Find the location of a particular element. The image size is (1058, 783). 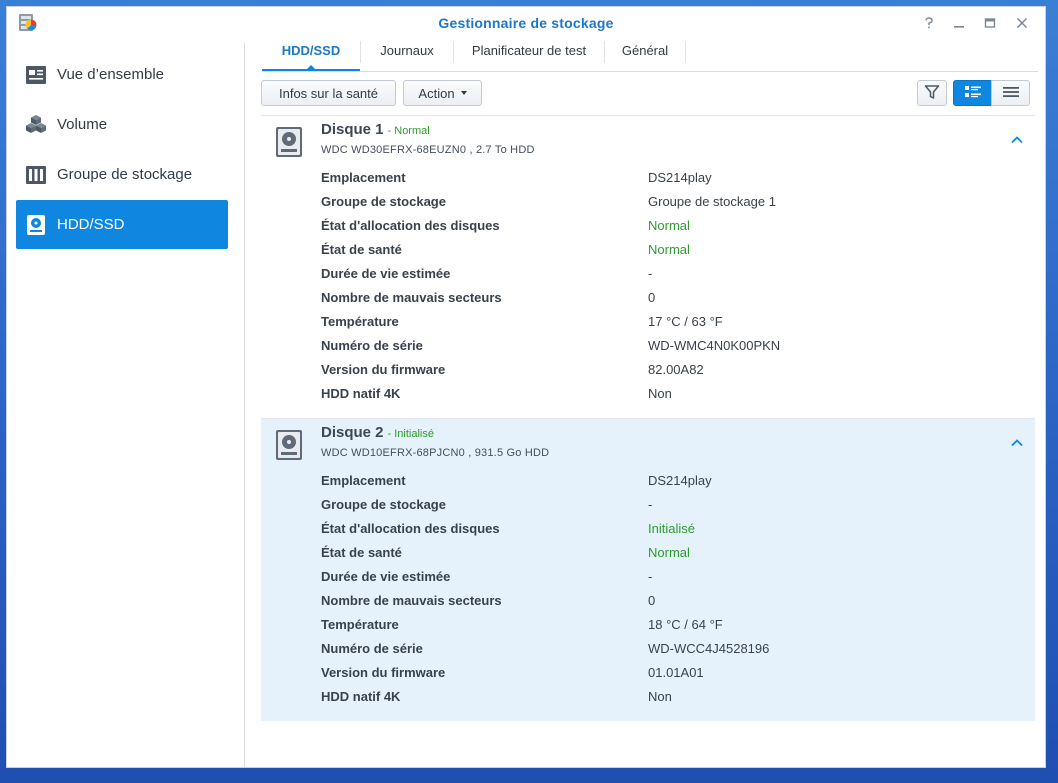

title-bar: Gestionnaire de stockage is located at coordinates (526, 23).